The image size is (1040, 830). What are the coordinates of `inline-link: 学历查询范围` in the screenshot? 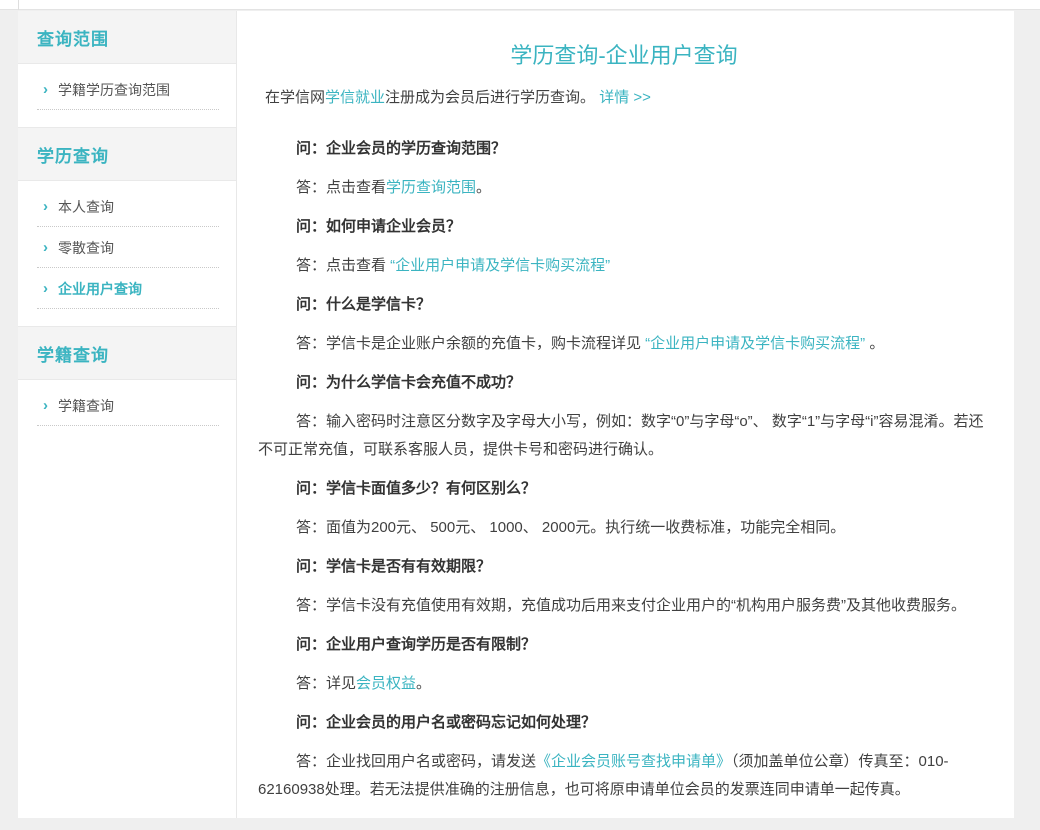 It's located at (431, 187).